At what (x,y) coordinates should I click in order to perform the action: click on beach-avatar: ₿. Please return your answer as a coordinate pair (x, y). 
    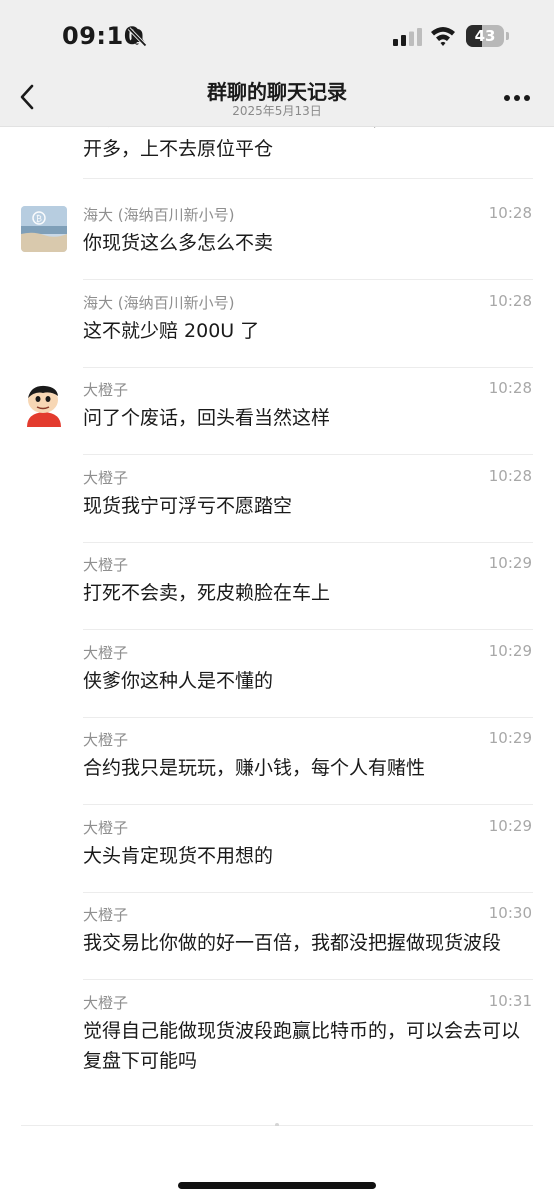
    Looking at the image, I should click on (44, 229).